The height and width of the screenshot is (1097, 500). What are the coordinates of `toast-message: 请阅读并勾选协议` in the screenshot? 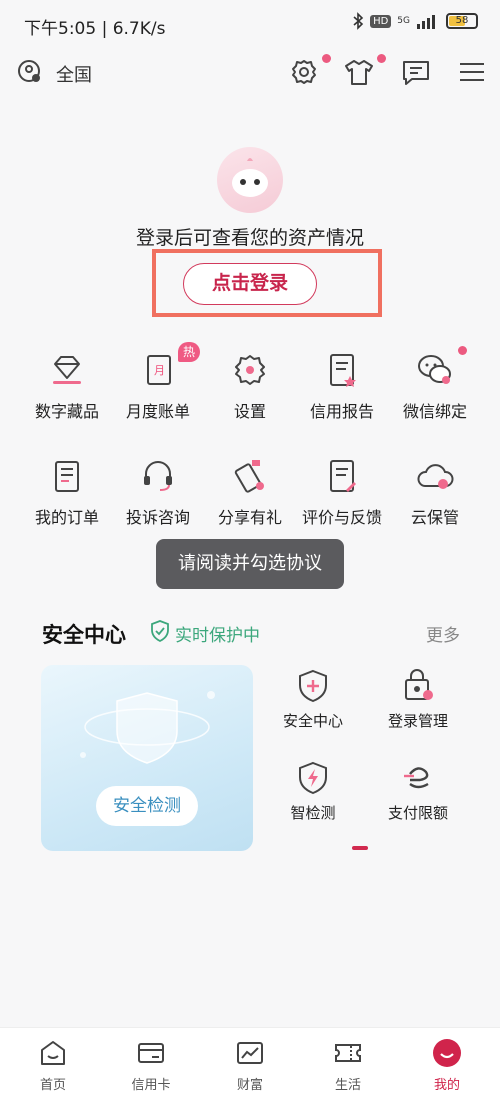 It's located at (250, 564).